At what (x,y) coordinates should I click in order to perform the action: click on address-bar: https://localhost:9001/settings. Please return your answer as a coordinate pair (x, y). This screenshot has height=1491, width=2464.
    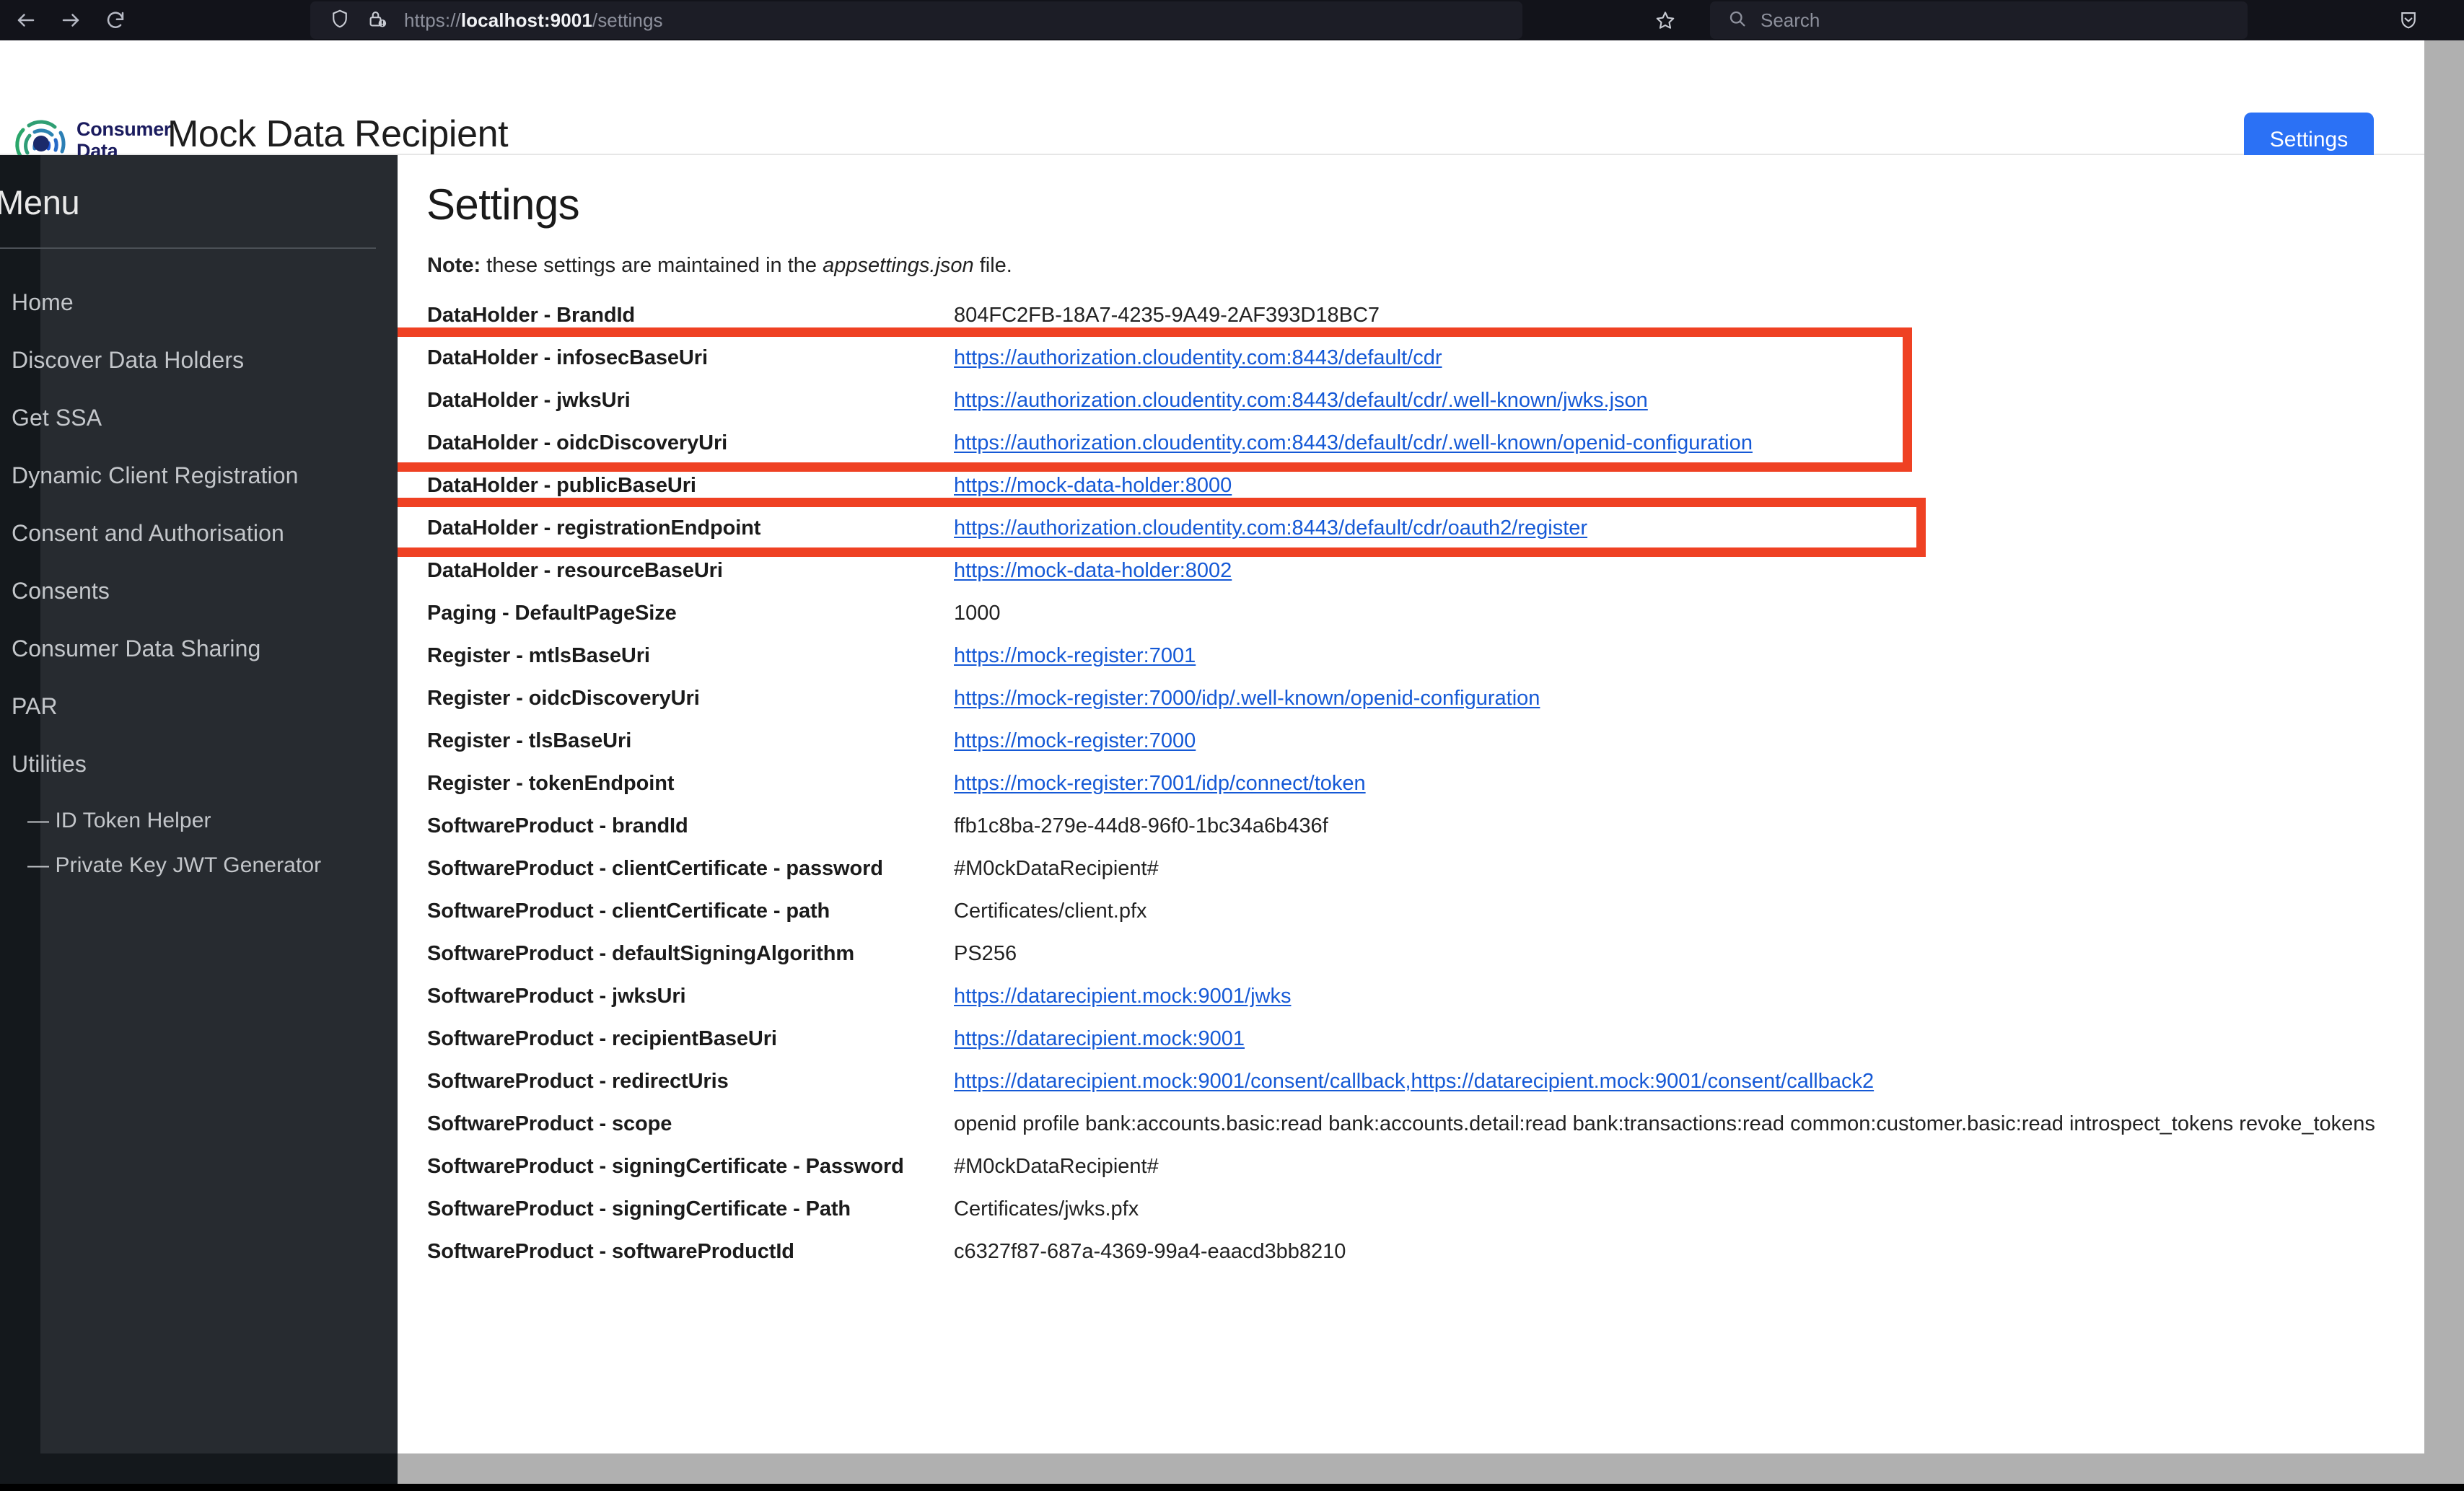
    Looking at the image, I should click on (916, 20).